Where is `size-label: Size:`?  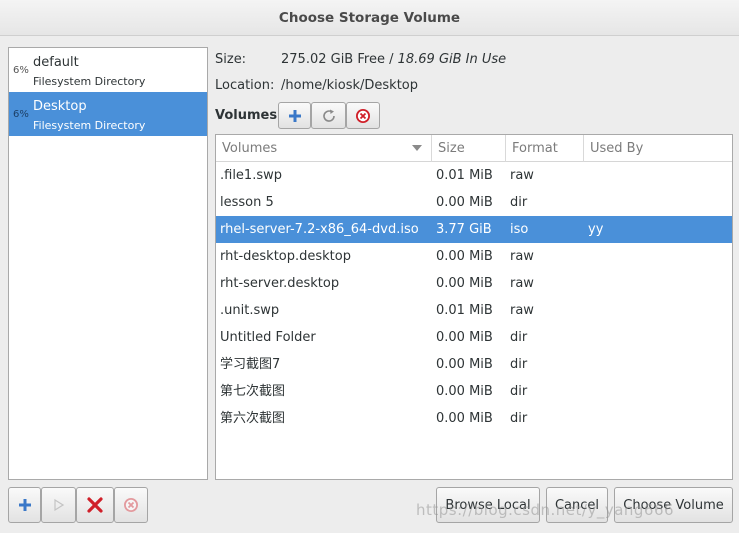 size-label: Size: is located at coordinates (231, 59).